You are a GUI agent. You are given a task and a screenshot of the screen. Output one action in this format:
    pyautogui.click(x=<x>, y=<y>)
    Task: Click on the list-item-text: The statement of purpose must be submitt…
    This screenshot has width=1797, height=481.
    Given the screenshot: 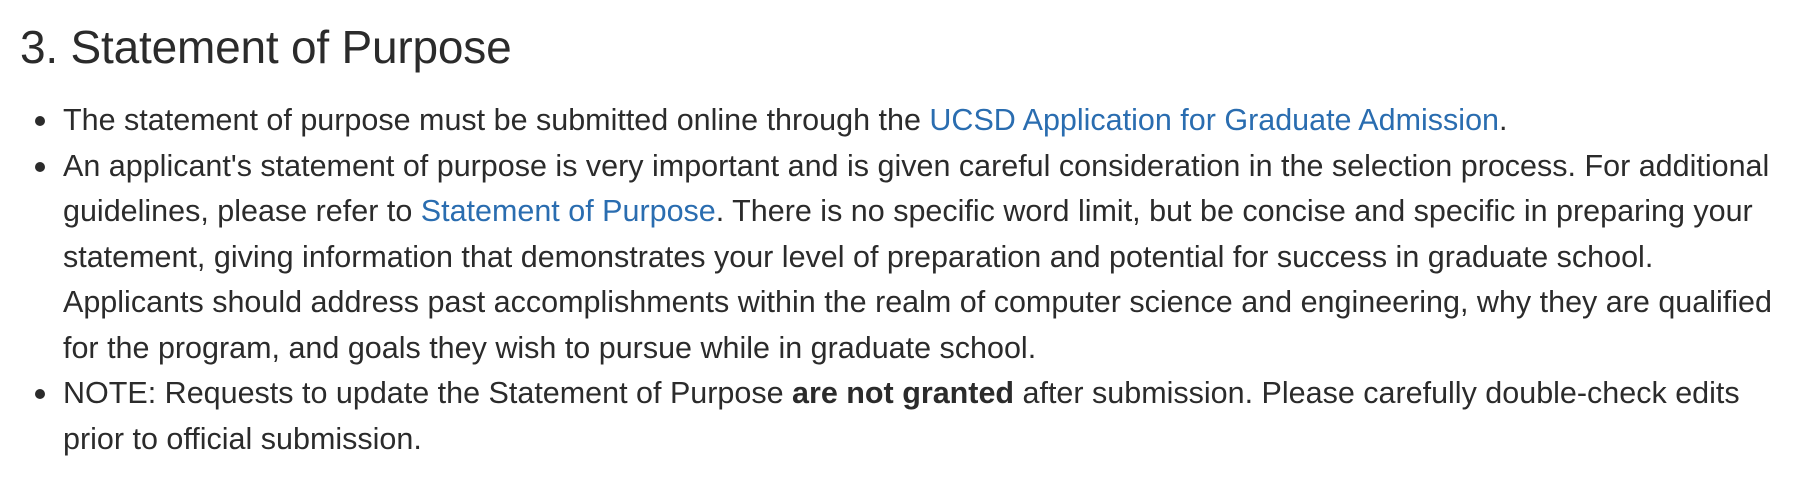 What is the action you would take?
    pyautogui.click(x=496, y=120)
    